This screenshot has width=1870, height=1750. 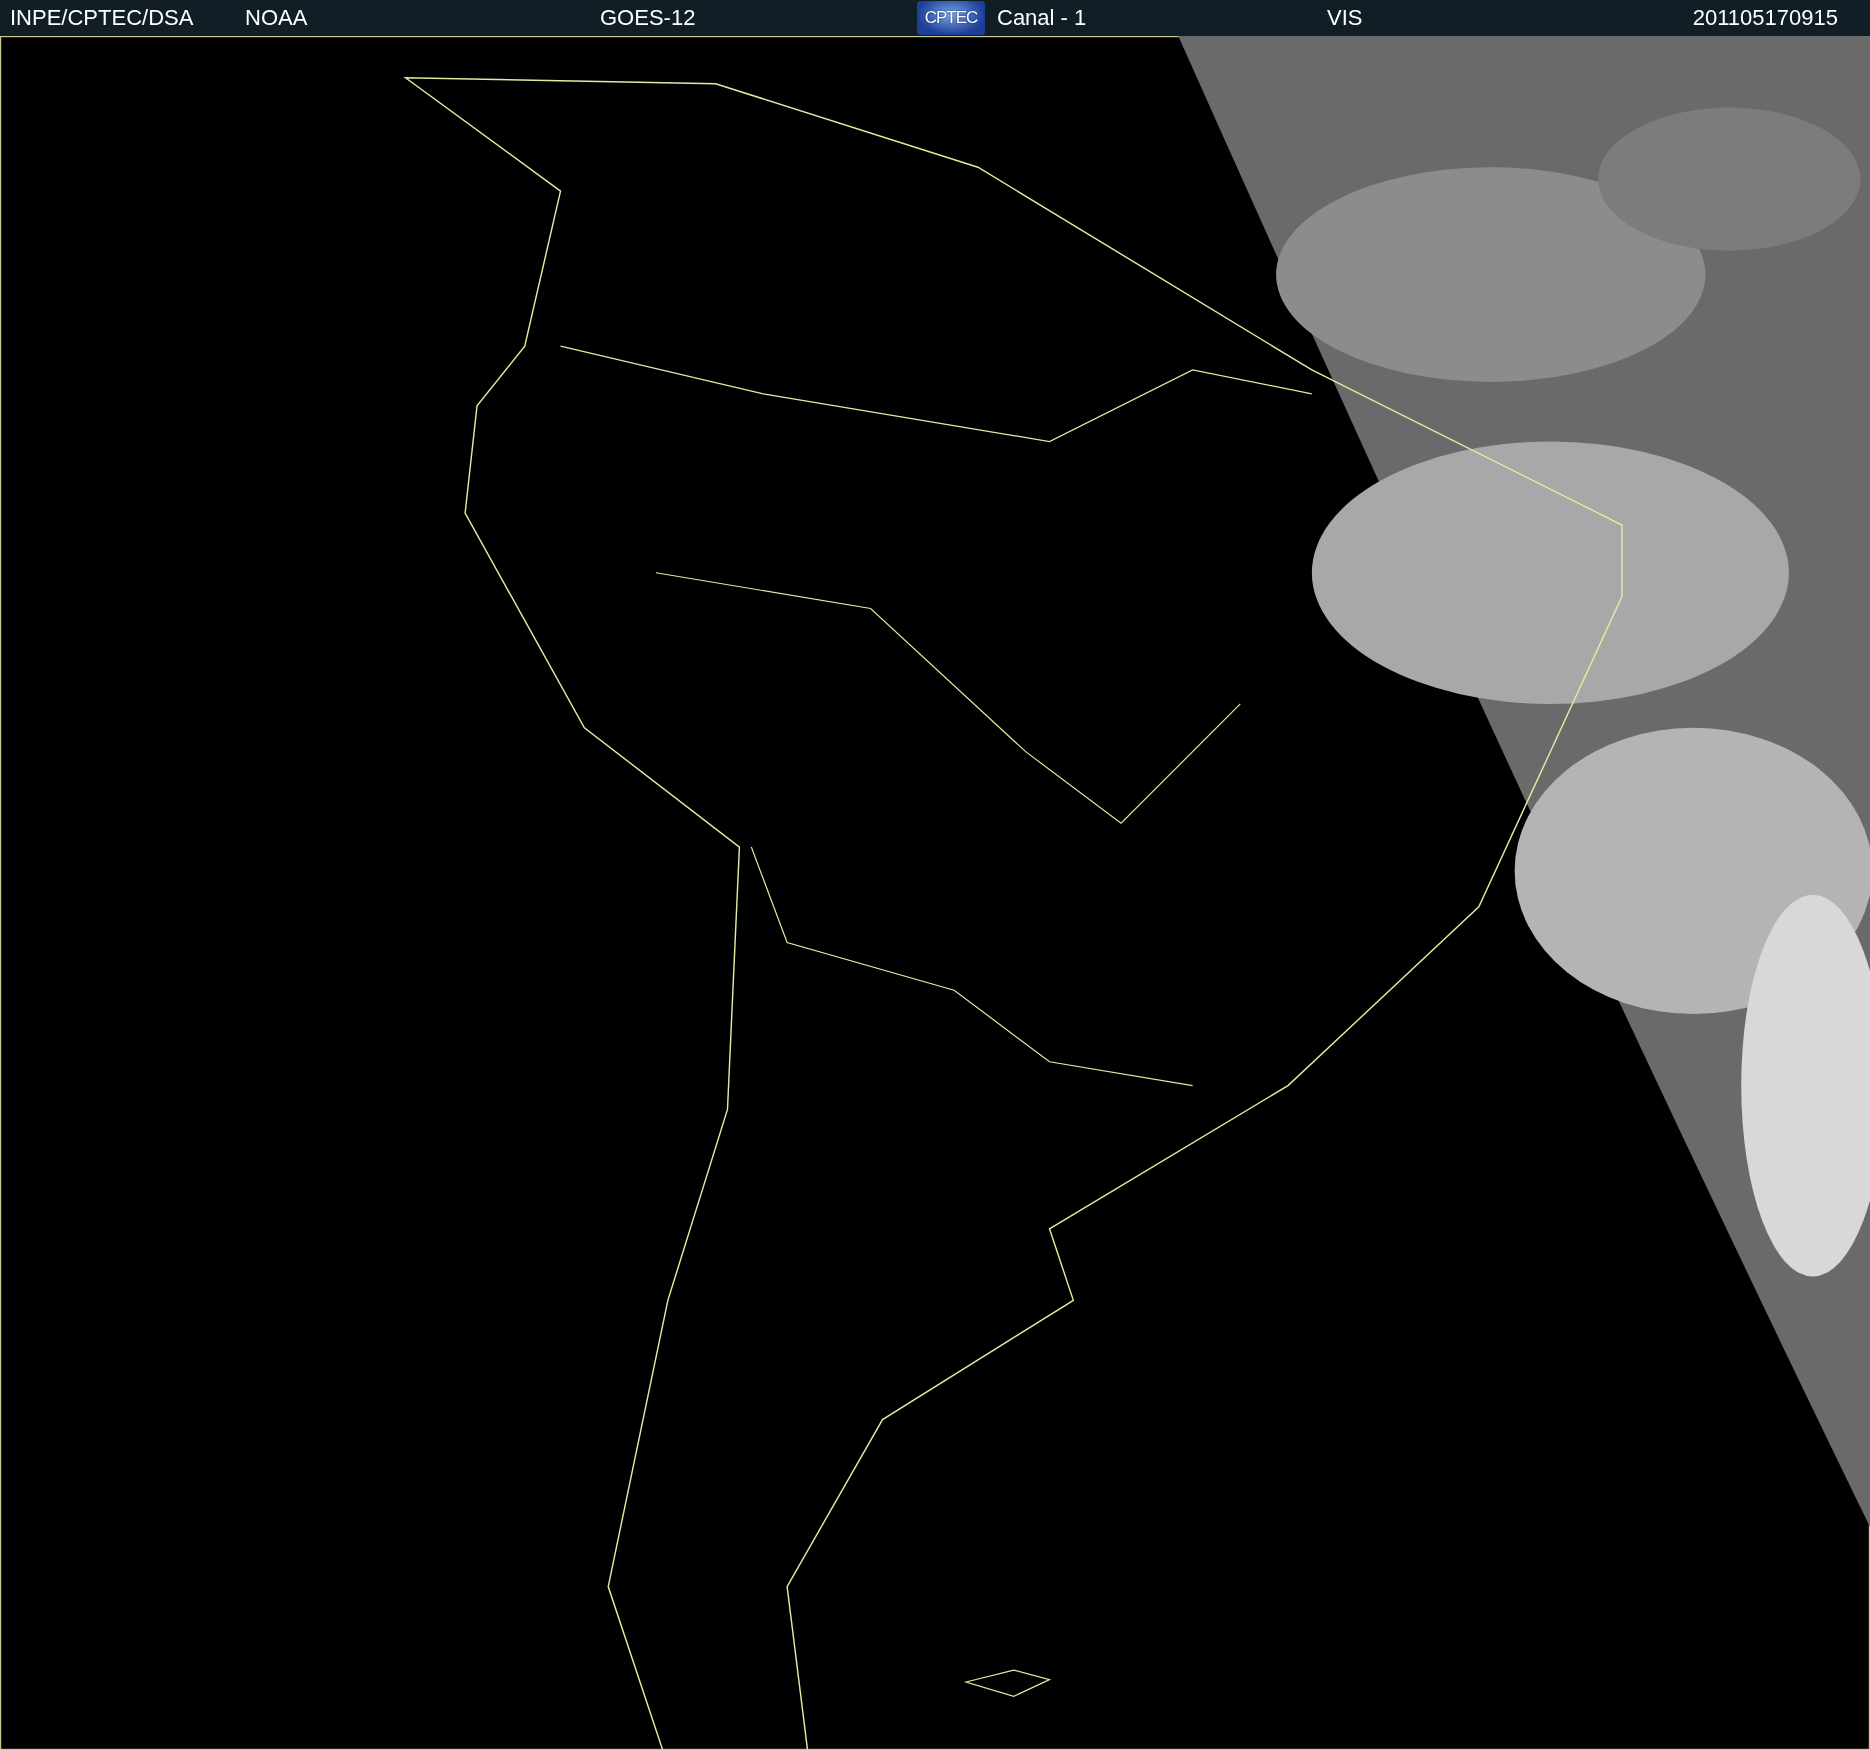 I want to click on agency-label: NOAA, so click(x=277, y=18).